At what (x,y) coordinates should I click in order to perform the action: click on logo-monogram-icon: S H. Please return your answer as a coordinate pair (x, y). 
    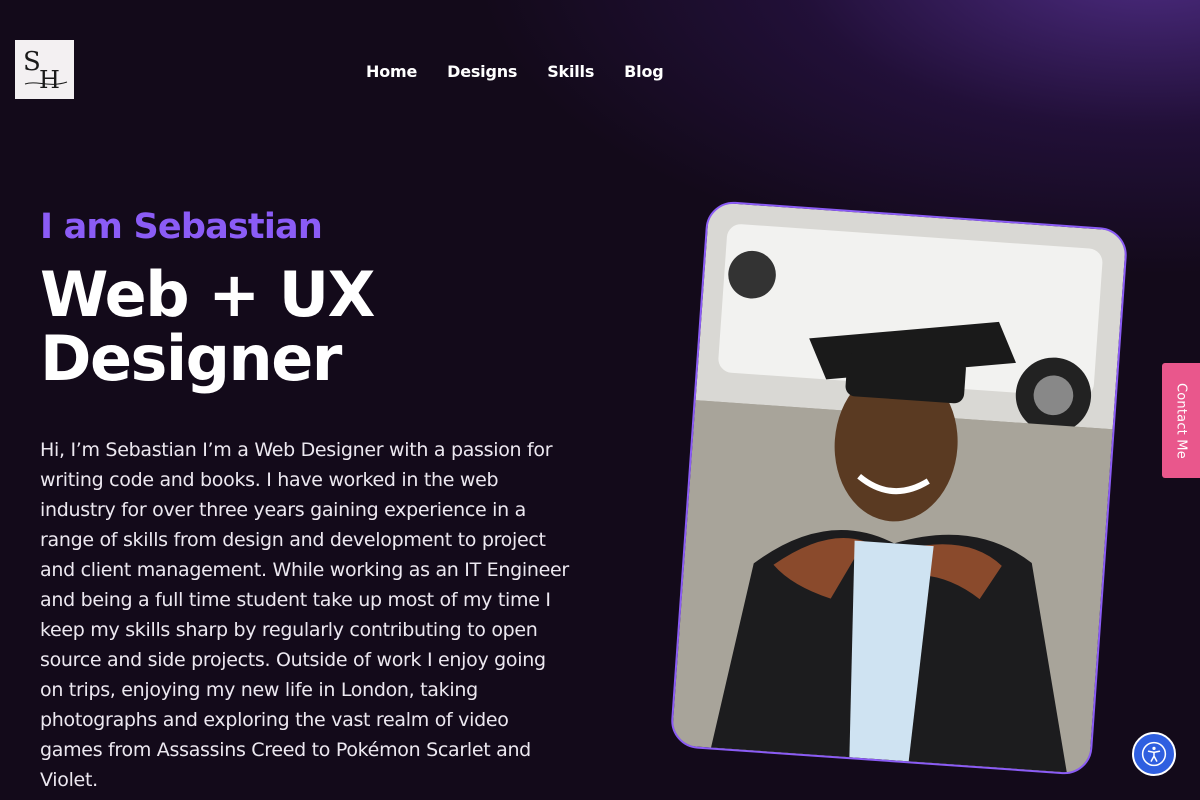
    Looking at the image, I should click on (45, 70).